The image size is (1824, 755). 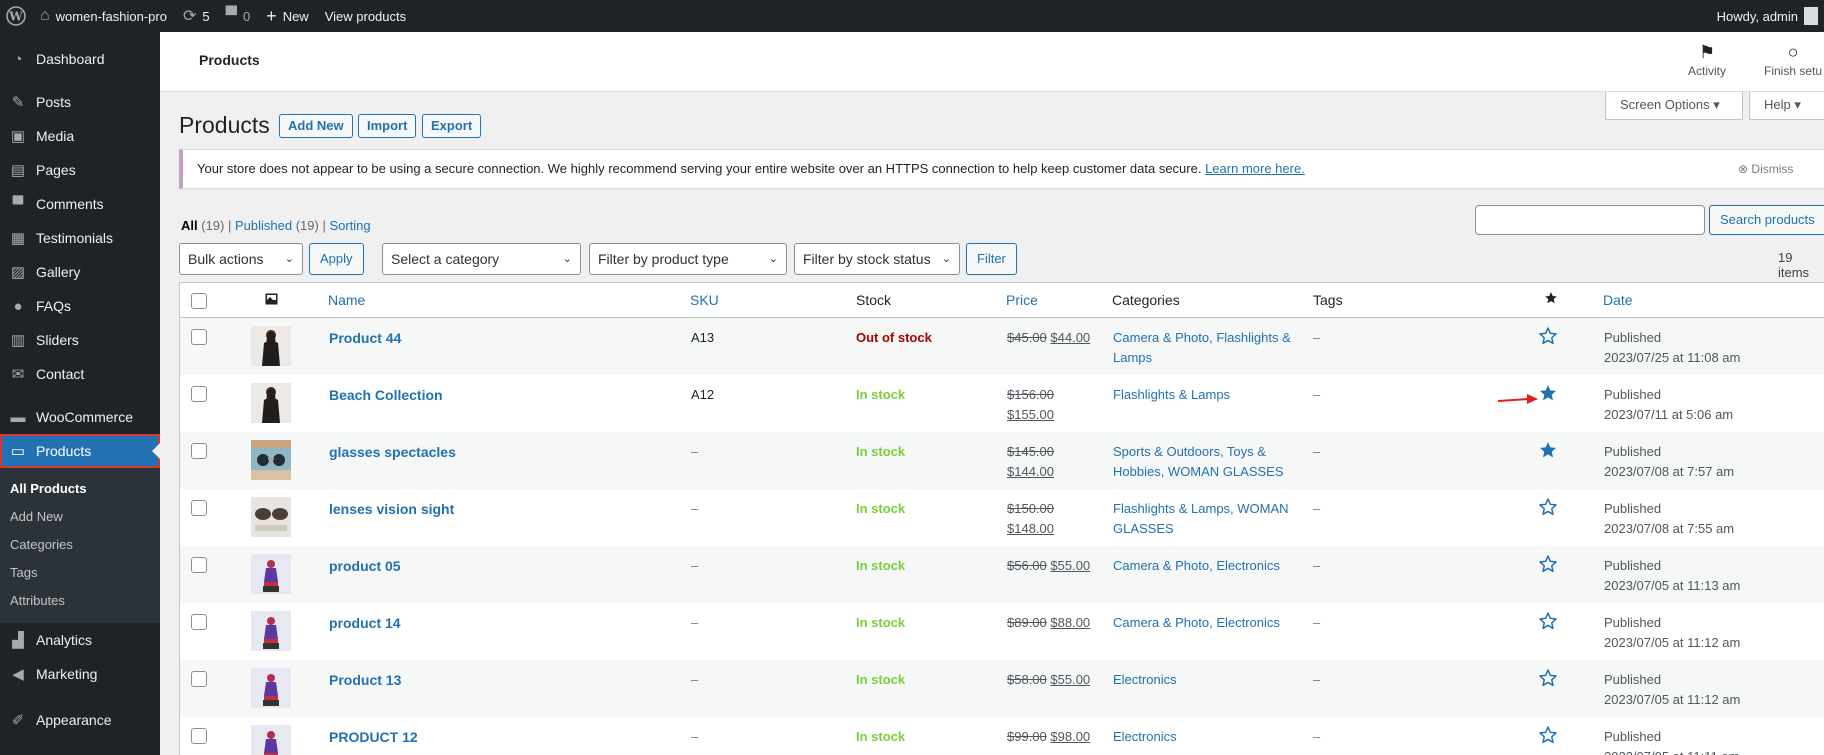 I want to click on activity-button: ⚑ Activity, so click(x=1707, y=60).